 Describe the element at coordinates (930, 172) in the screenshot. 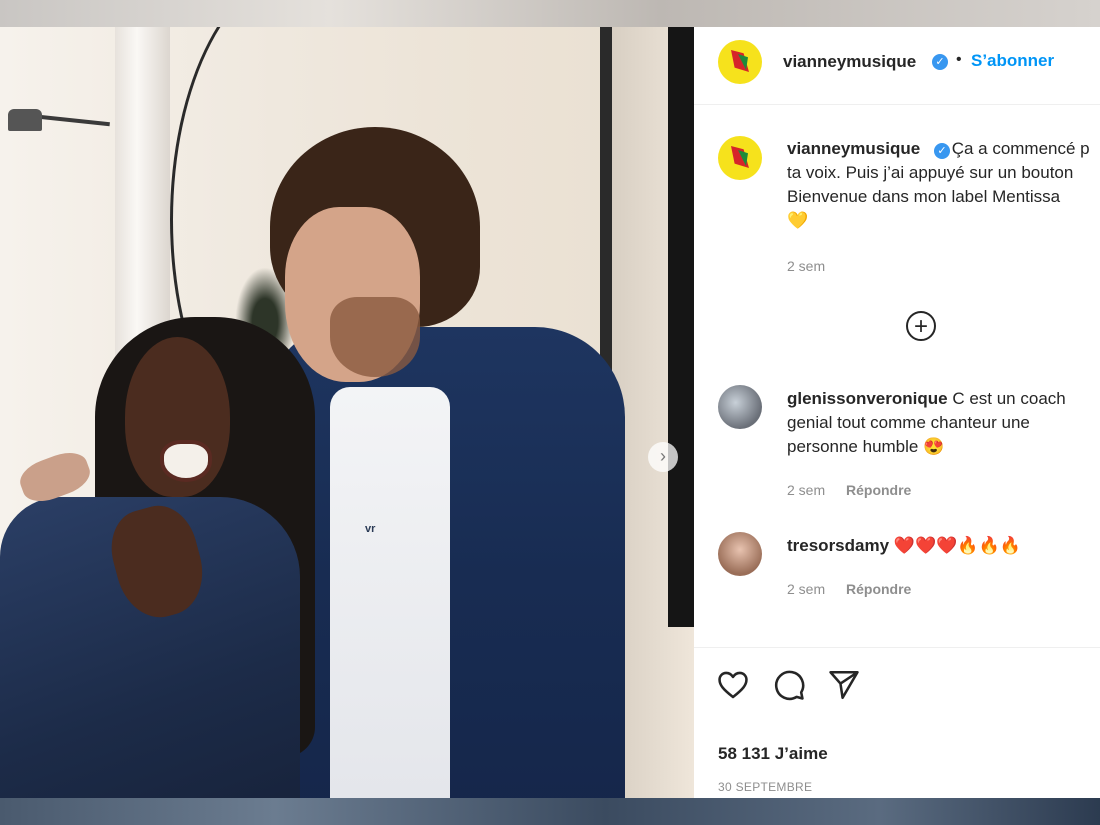

I see `caption-line-2: ta voix. Puis j’ai appuyé sur un bouton` at that location.